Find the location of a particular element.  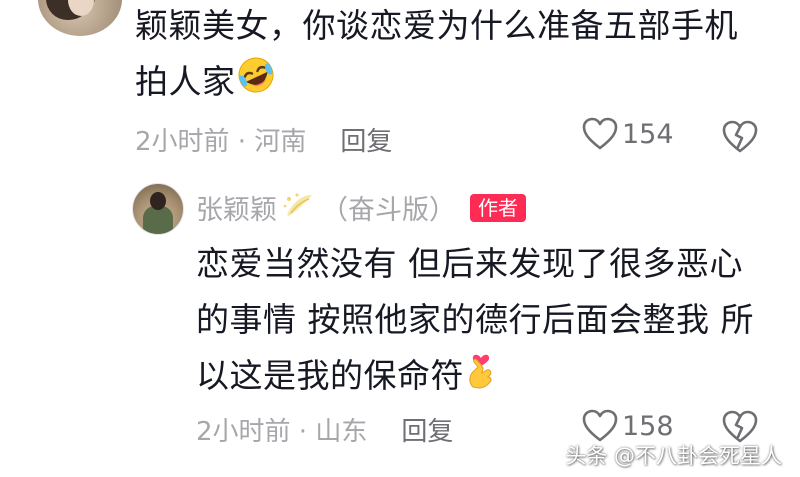

reply-time-location: 2小时前 · 山东 is located at coordinates (282, 432).